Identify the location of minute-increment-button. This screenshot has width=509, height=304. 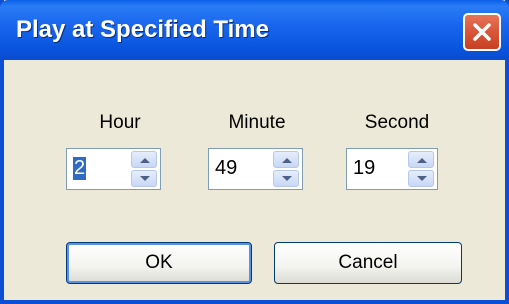
(286, 159).